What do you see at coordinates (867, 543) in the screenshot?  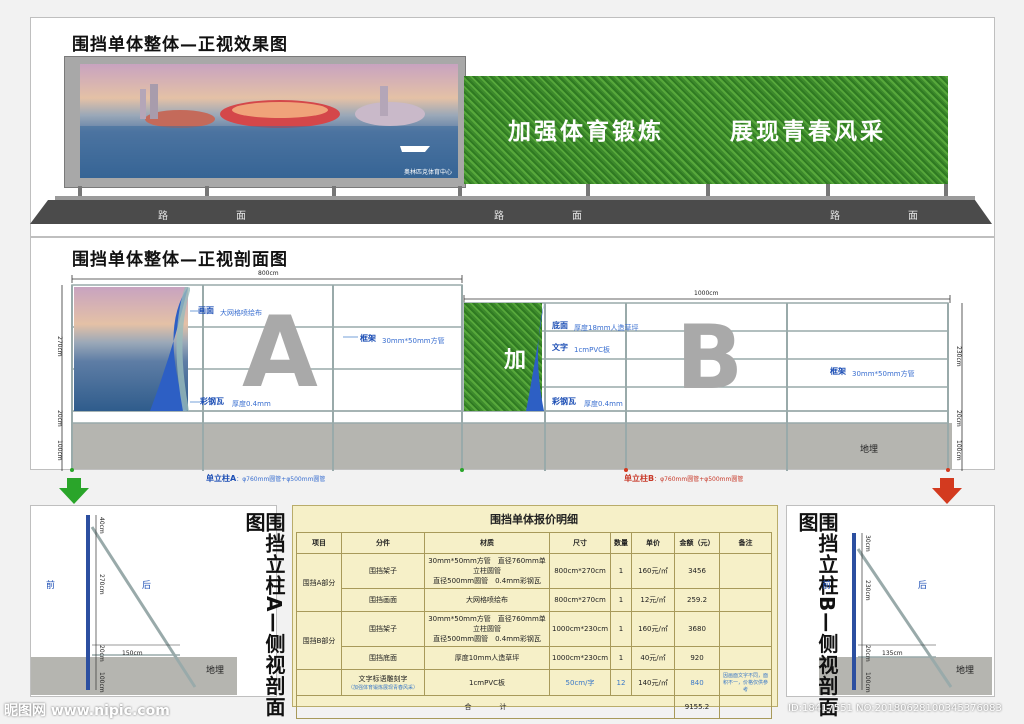 I see `side-b-dim-30: 30cm` at bounding box center [867, 543].